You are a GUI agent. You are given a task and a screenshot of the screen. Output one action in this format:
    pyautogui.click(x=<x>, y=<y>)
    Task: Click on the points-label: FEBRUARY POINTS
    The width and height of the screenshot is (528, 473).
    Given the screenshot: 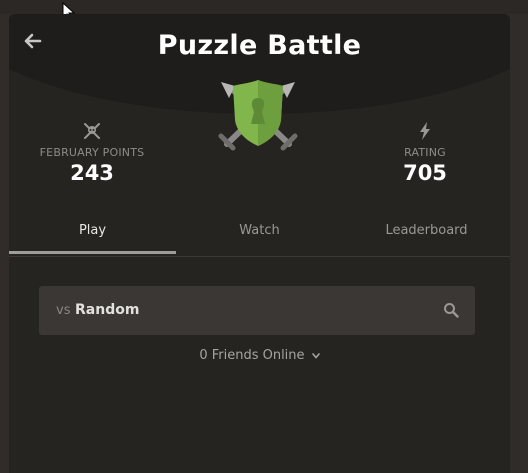 What is the action you would take?
    pyautogui.click(x=92, y=152)
    